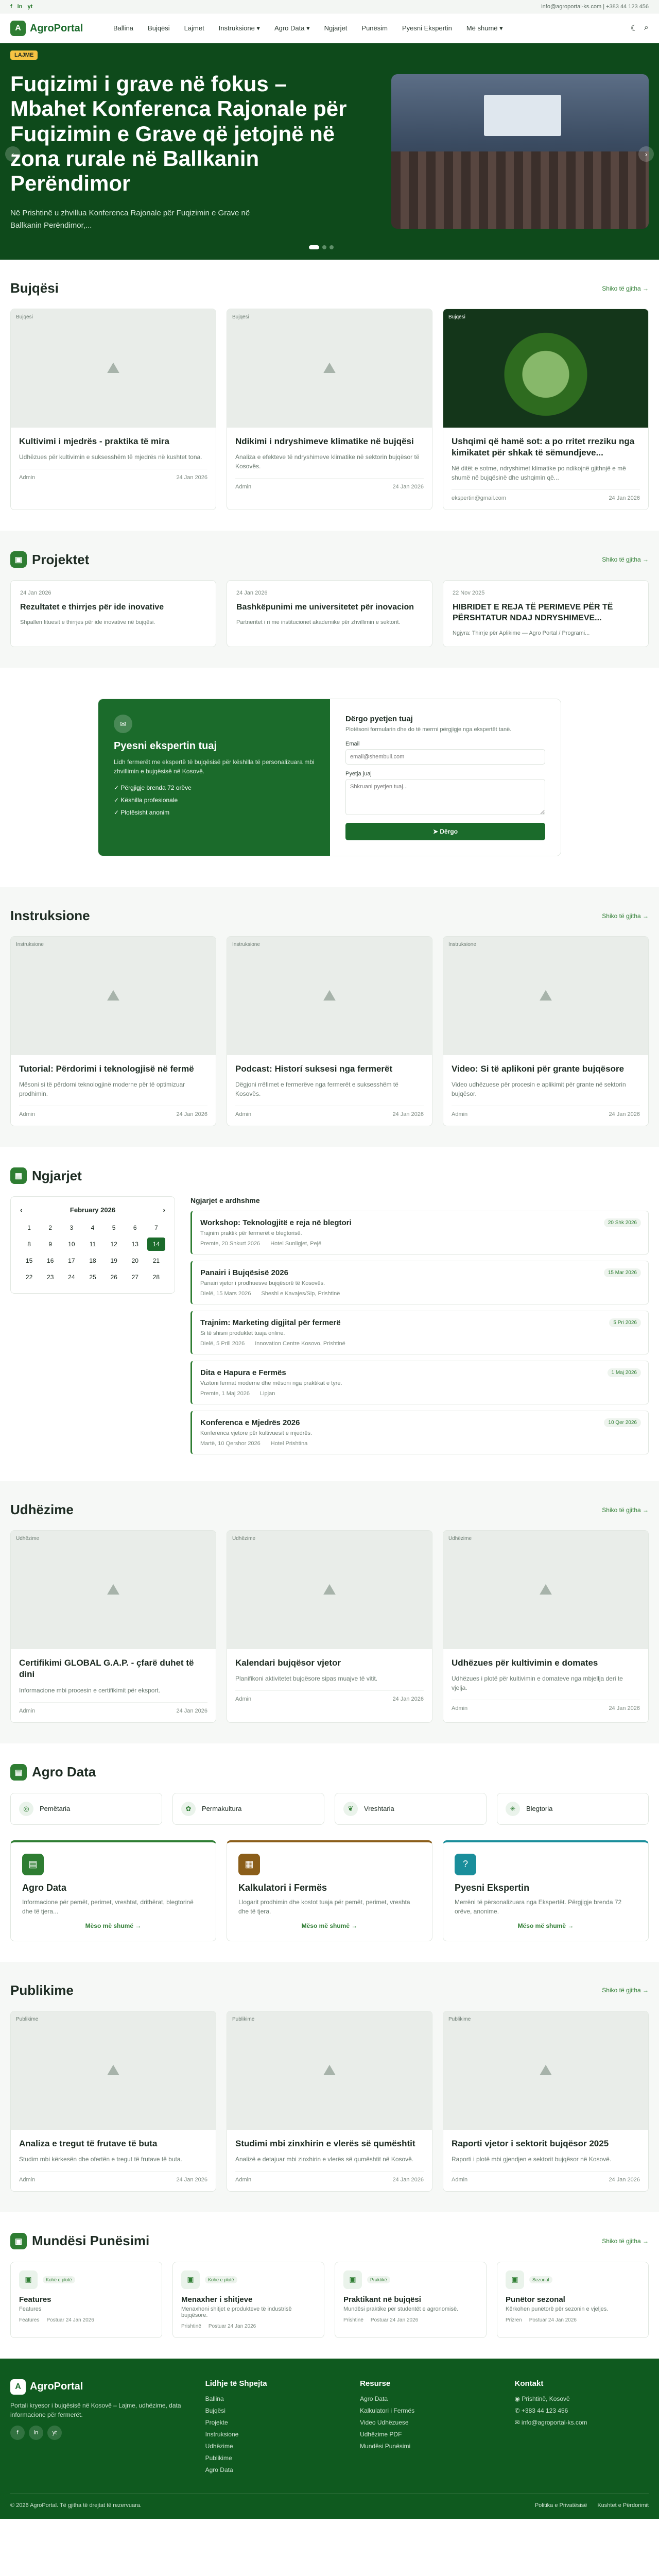 This screenshot has height=2576, width=659. I want to click on nav-ngjarjet: Ngjarjet, so click(336, 28).